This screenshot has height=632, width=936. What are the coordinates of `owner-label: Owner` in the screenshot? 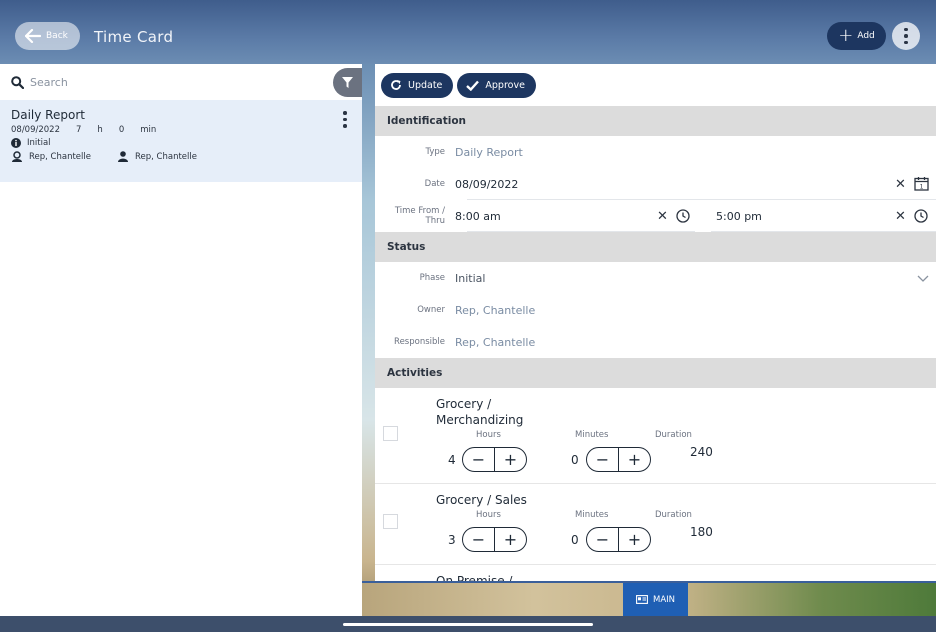 It's located at (431, 310).